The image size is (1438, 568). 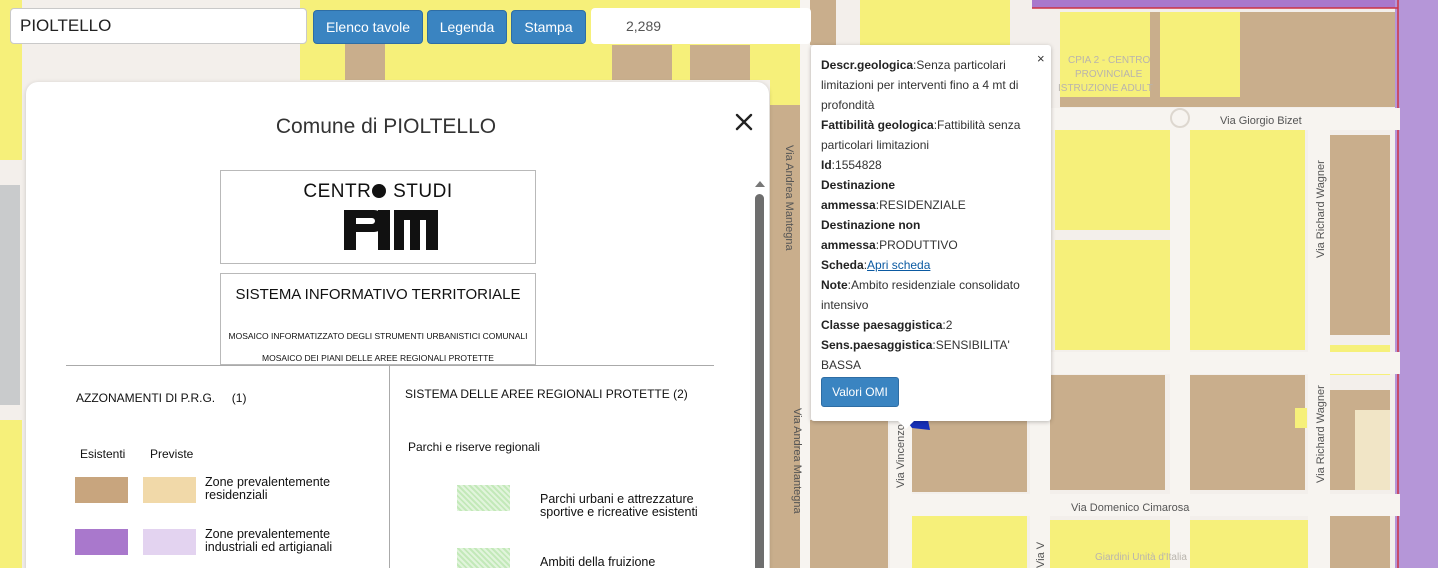 I want to click on swatch-industrial-planned, so click(x=169, y=542).